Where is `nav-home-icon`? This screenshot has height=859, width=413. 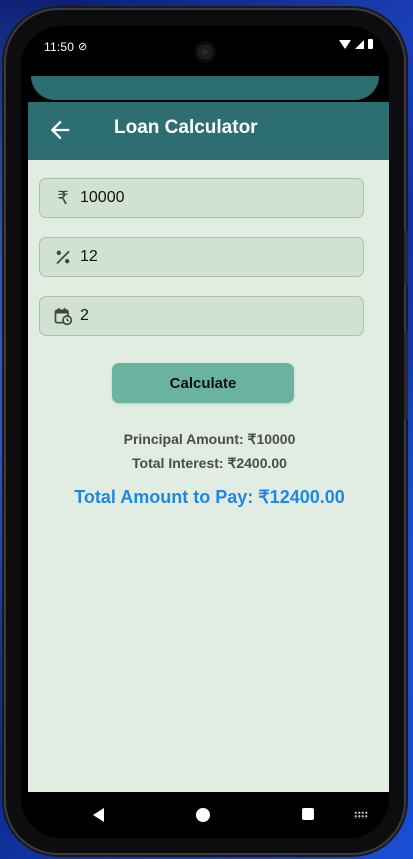
nav-home-icon is located at coordinates (203, 815).